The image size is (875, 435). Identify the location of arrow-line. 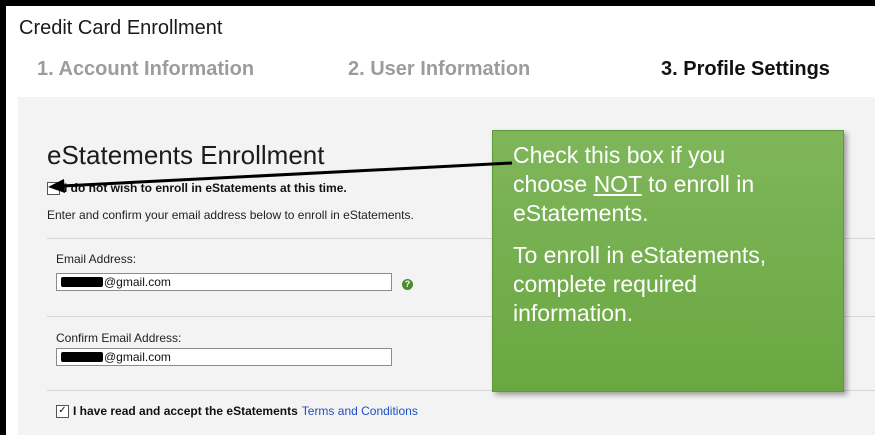
(287, 174).